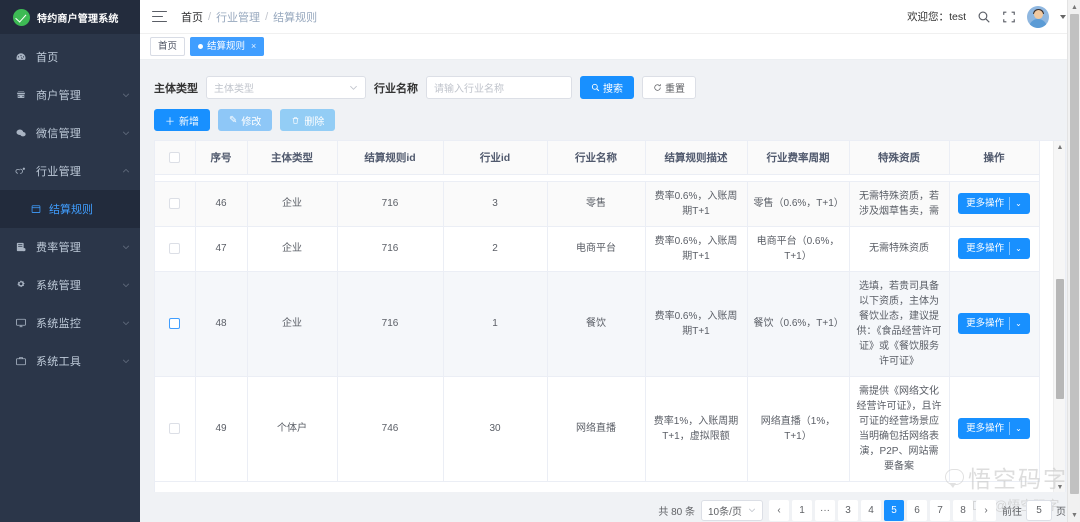  What do you see at coordinates (917, 510) in the screenshot?
I see `pagination-page-6: 6` at bounding box center [917, 510].